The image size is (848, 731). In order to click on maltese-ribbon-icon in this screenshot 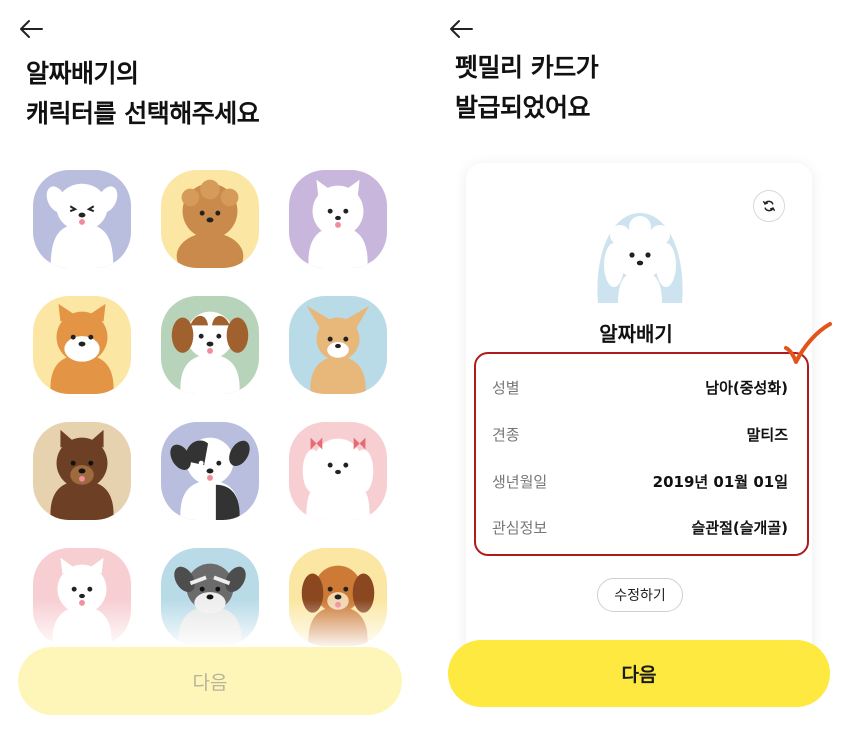, I will do `click(338, 471)`.